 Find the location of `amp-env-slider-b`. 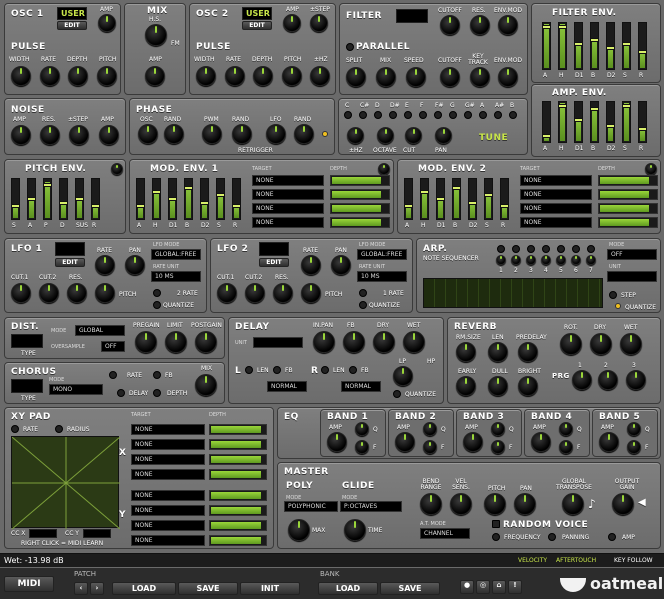

amp-env-slider-b is located at coordinates (594, 122).